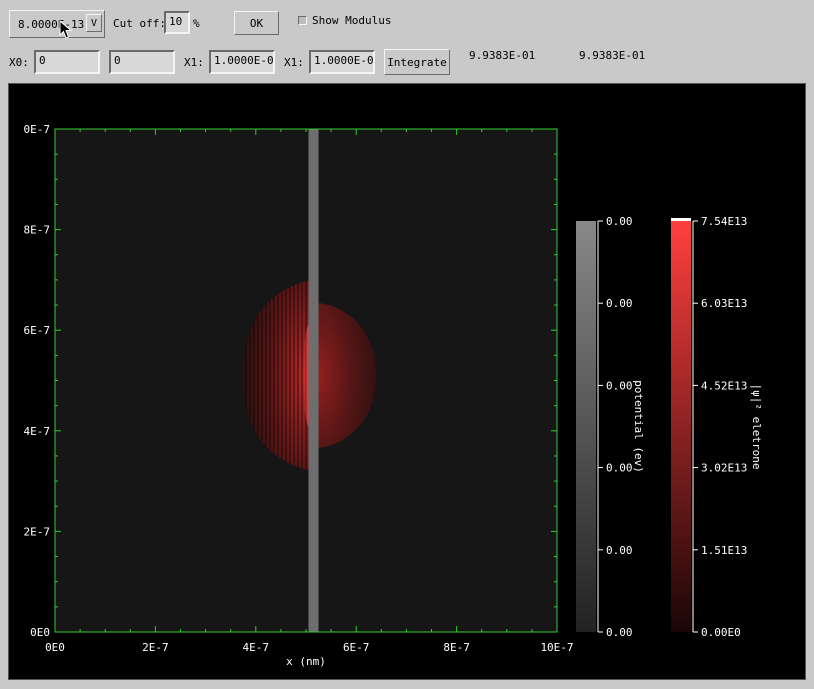 This screenshot has width=814, height=689. I want to click on colorbar-label: |ψ|² eletrone, so click(756, 426).